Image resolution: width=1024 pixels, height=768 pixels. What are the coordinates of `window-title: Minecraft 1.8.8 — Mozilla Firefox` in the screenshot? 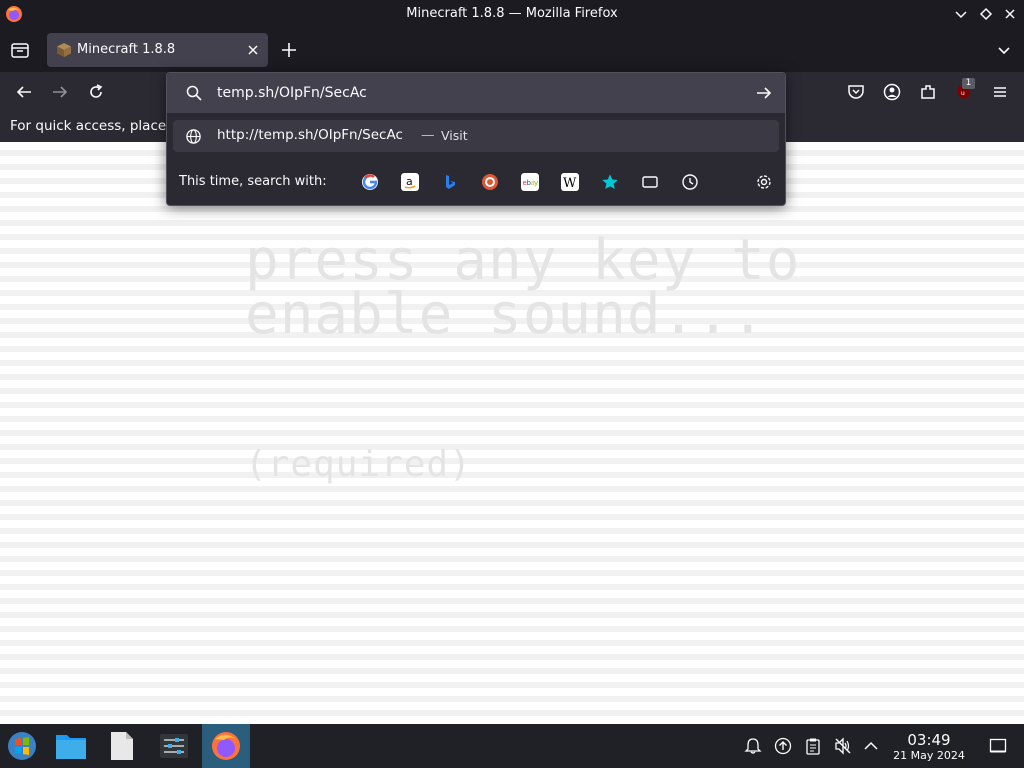 It's located at (512, 13).